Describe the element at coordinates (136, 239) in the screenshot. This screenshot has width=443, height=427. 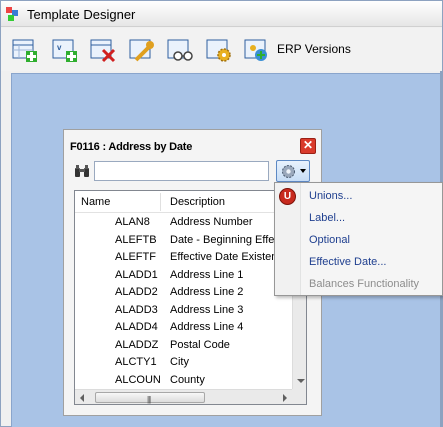
I see `column-name: ALEFTB` at that location.